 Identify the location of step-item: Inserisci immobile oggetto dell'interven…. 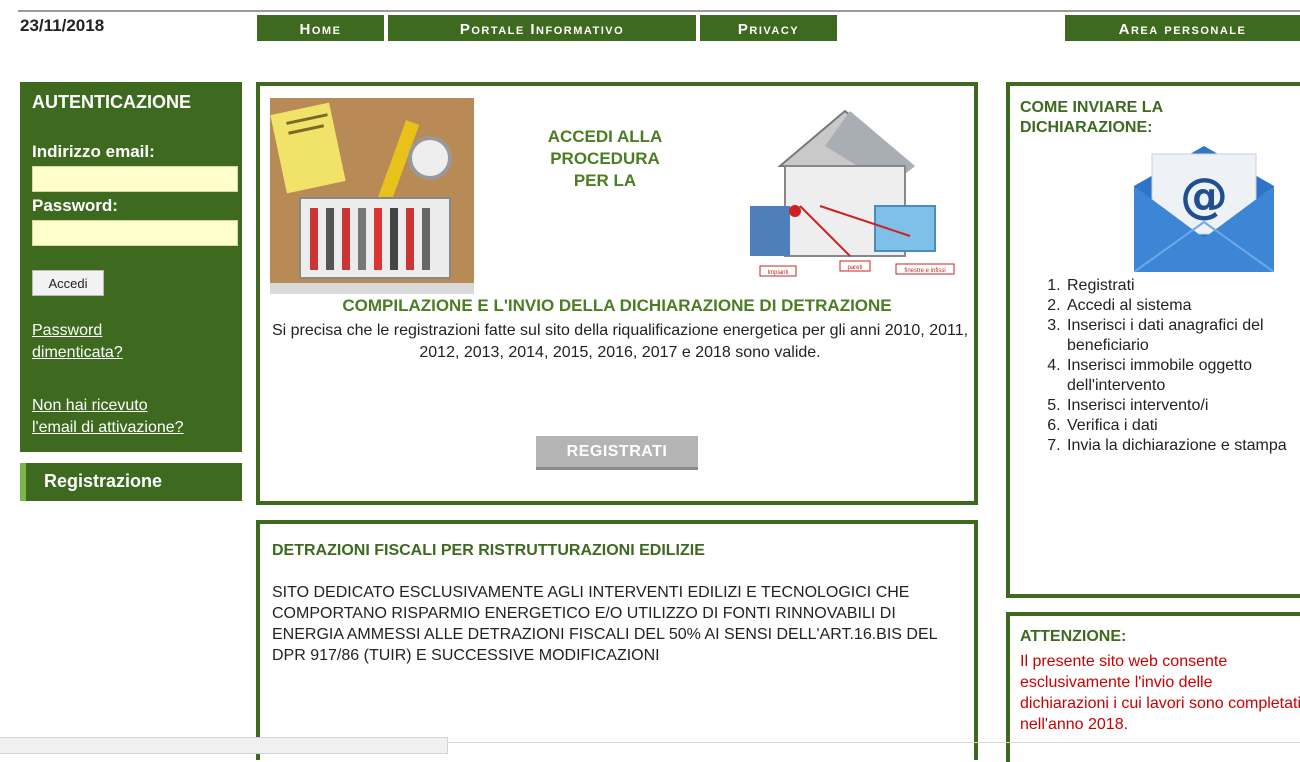
(1182, 376).